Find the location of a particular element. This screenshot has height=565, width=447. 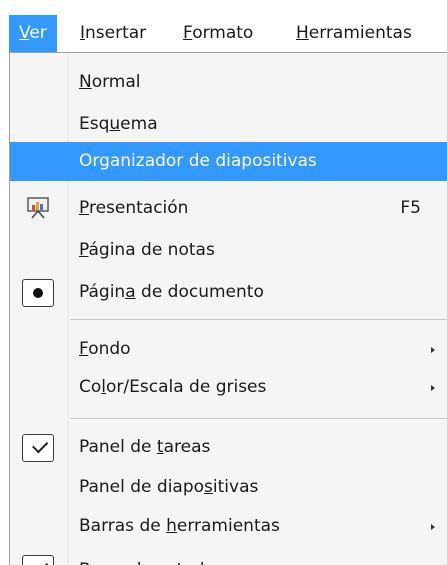

menu-ver-rest: er is located at coordinates (38, 33).